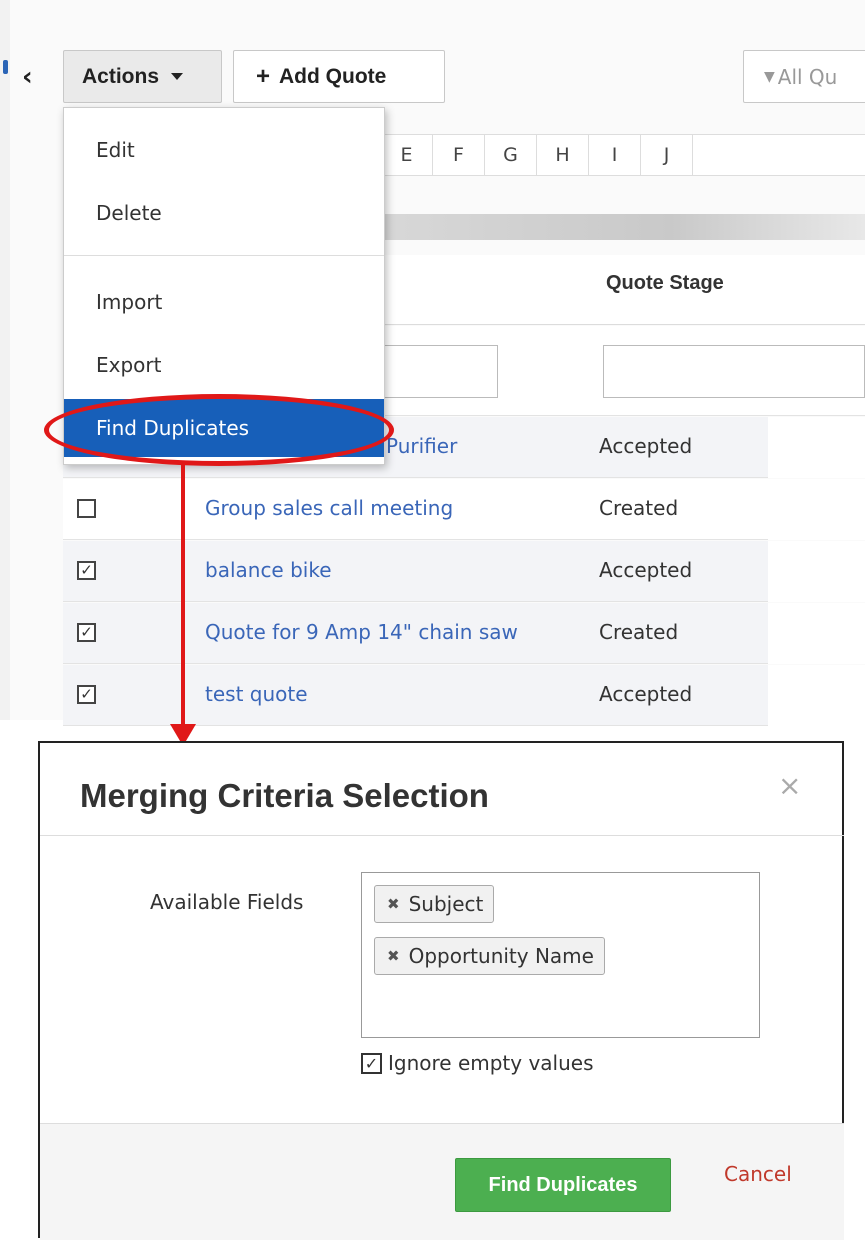 This screenshot has height=1240, width=865. What do you see at coordinates (442, 835) in the screenshot?
I see `modal-header-divider` at bounding box center [442, 835].